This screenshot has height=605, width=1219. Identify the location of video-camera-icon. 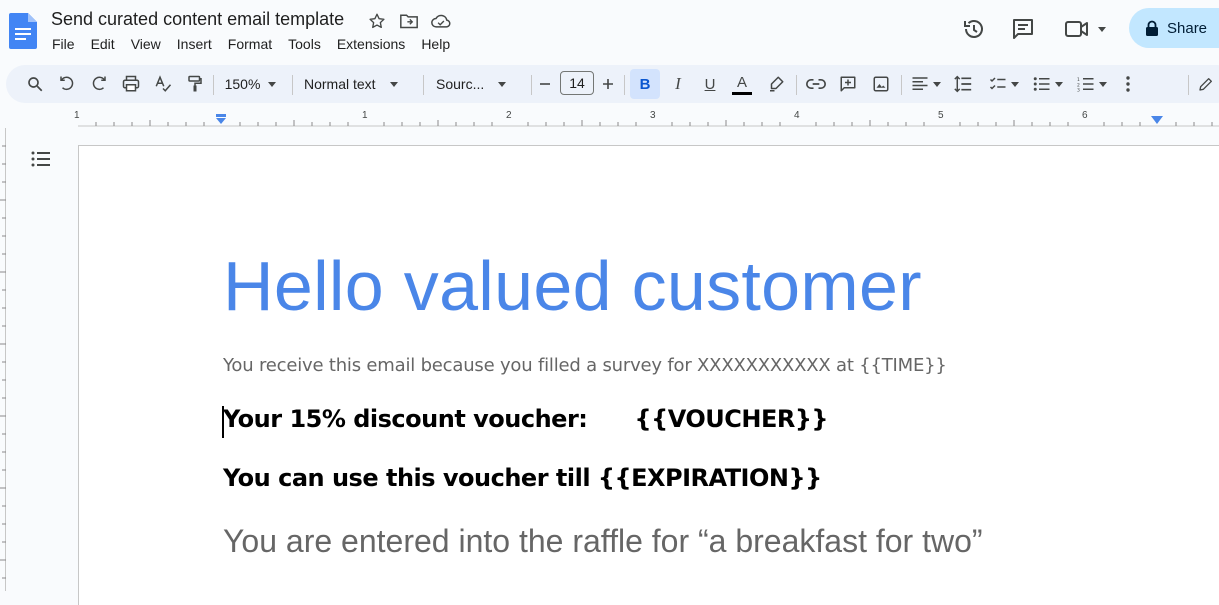
(1076, 29).